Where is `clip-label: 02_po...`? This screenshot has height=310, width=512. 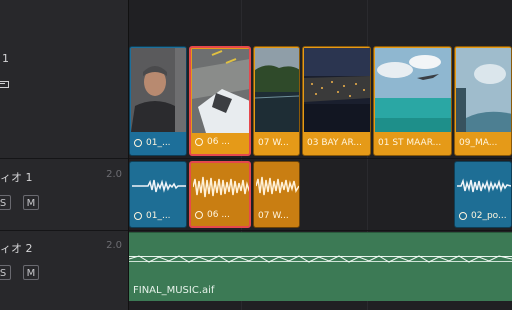 clip-label: 02_po... is located at coordinates (483, 216).